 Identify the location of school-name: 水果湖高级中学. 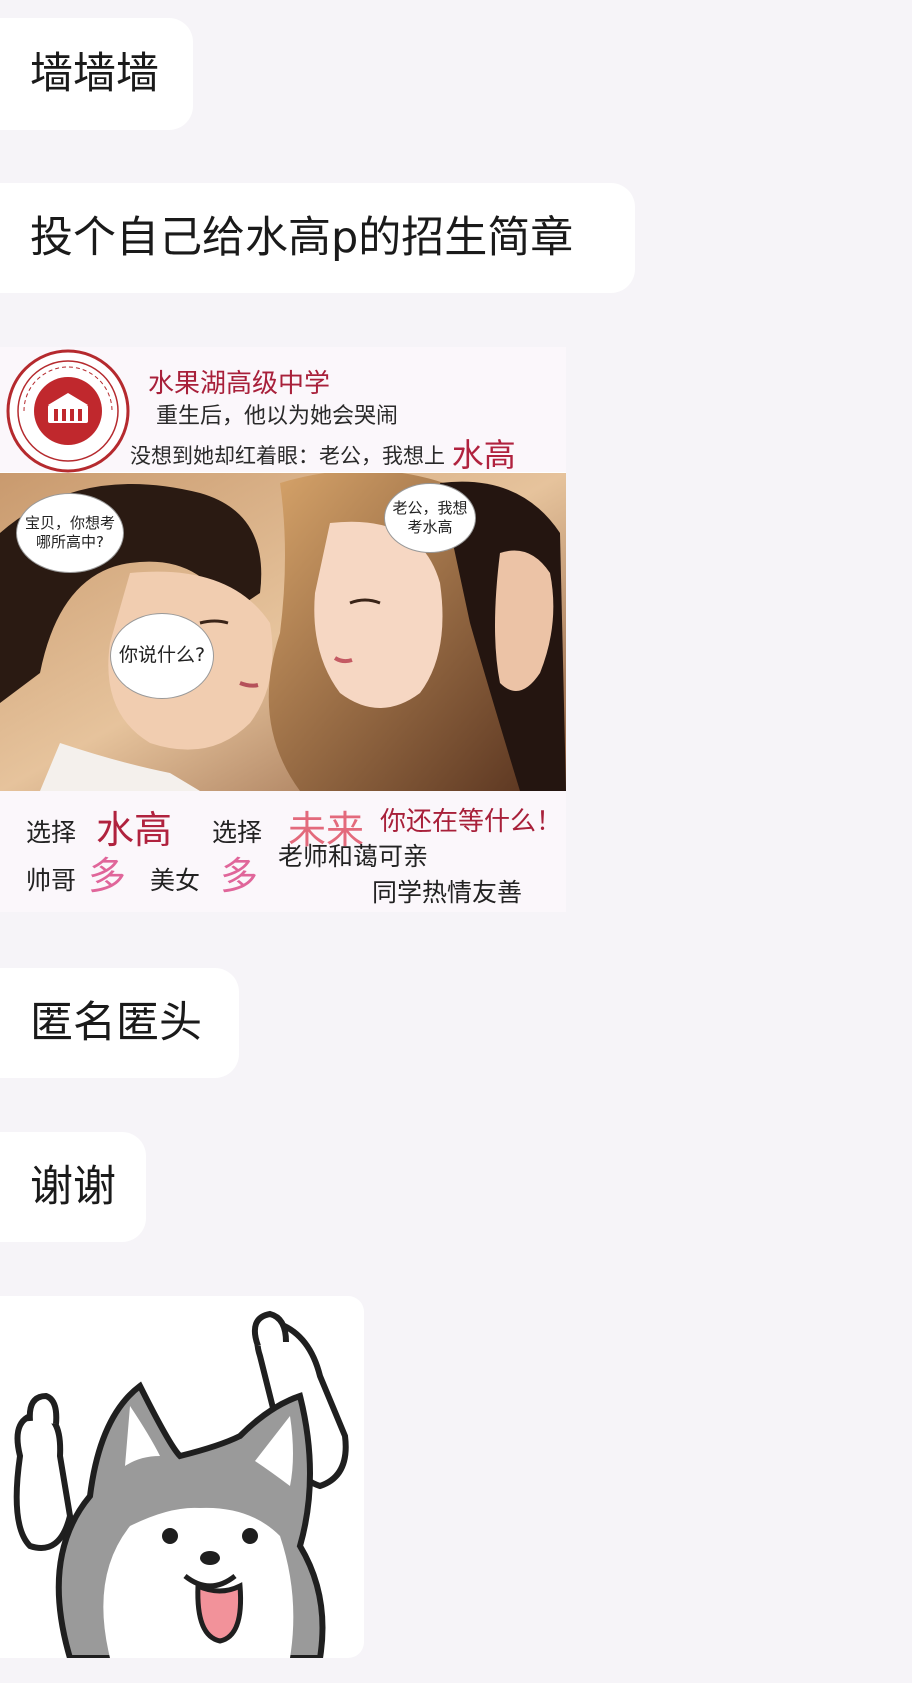
(239, 384).